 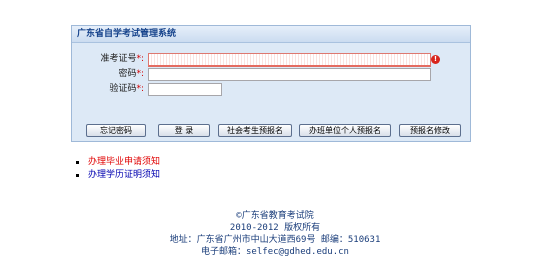 What do you see at coordinates (430, 130) in the screenshot?
I see `modify-register-button: 预报名修改` at bounding box center [430, 130].